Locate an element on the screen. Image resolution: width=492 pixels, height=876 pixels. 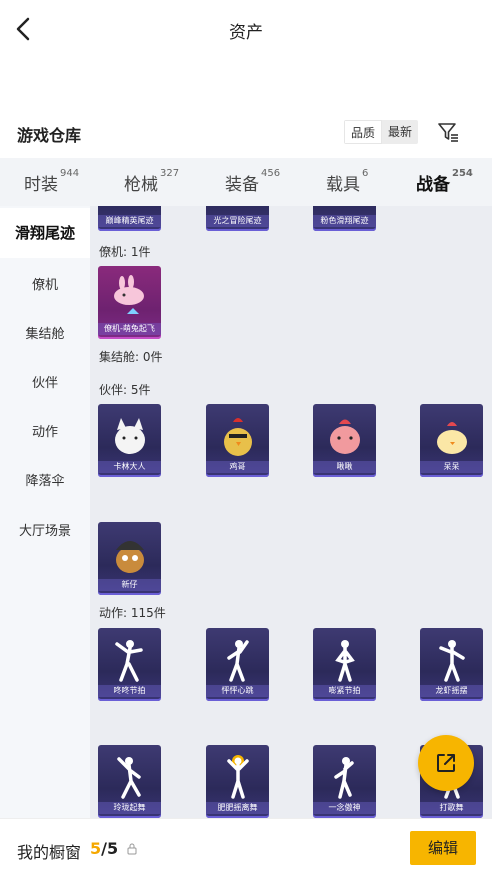
item-card: 怦怦心跳 is located at coordinates (237, 664).